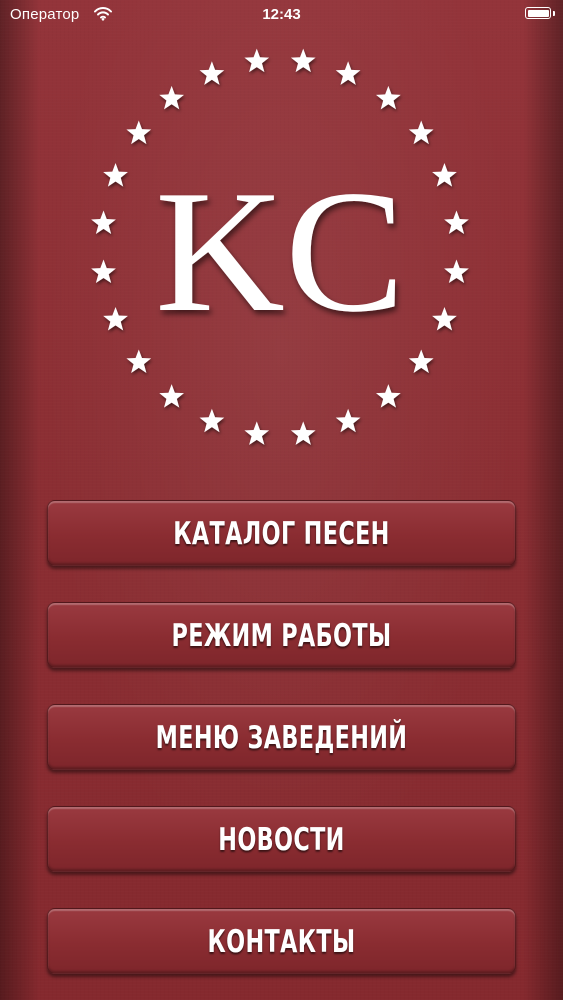  I want to click on clock: 12:43, so click(281, 14).